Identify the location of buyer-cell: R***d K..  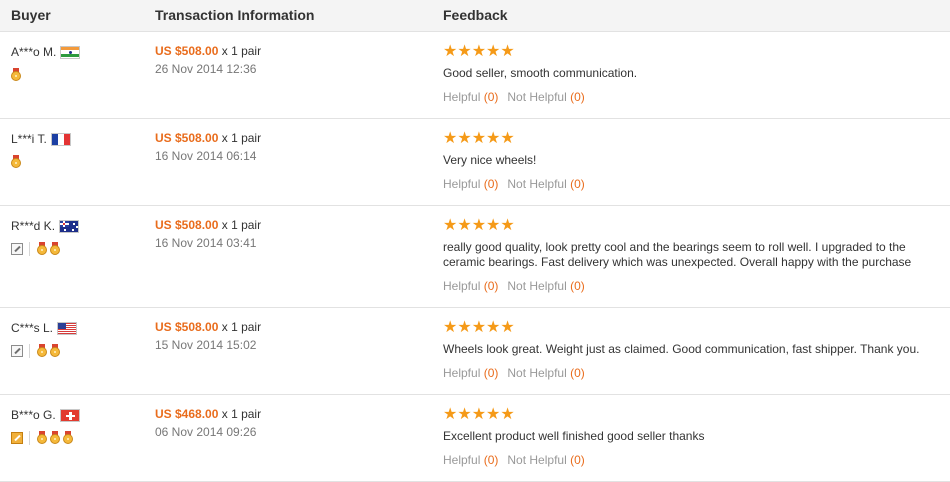
(45, 237).